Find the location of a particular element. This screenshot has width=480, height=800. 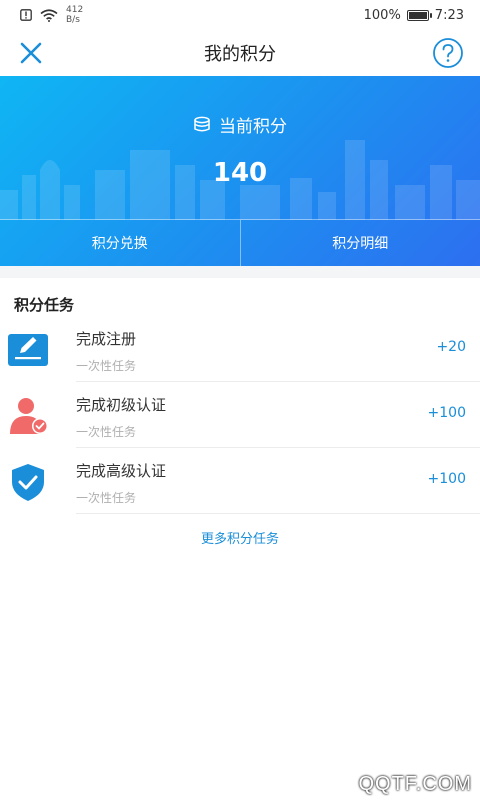

alert-icon is located at coordinates (26, 15).